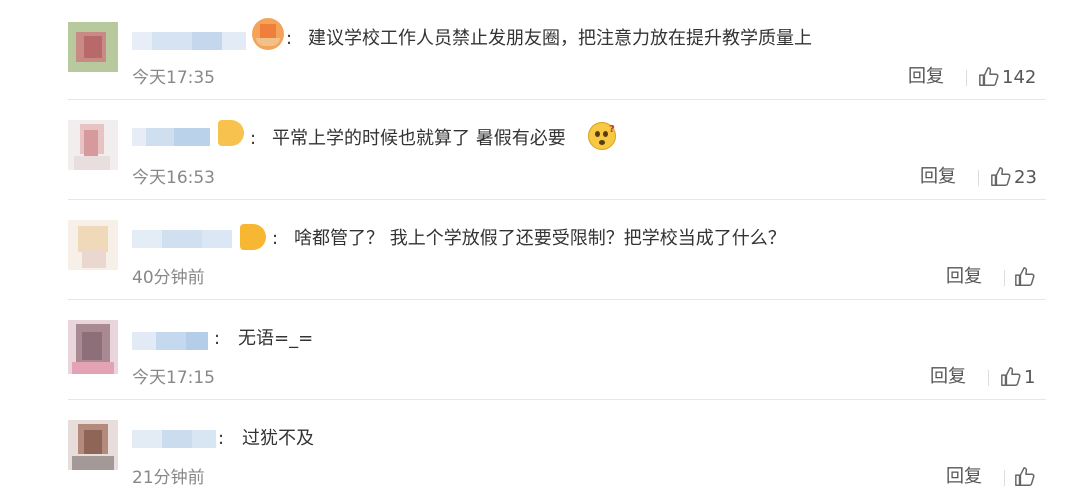 This screenshot has height=502, width=1080. What do you see at coordinates (419, 138) in the screenshot?
I see `comment-text: 平常上学的时候也就算了 暑假有必要` at bounding box center [419, 138].